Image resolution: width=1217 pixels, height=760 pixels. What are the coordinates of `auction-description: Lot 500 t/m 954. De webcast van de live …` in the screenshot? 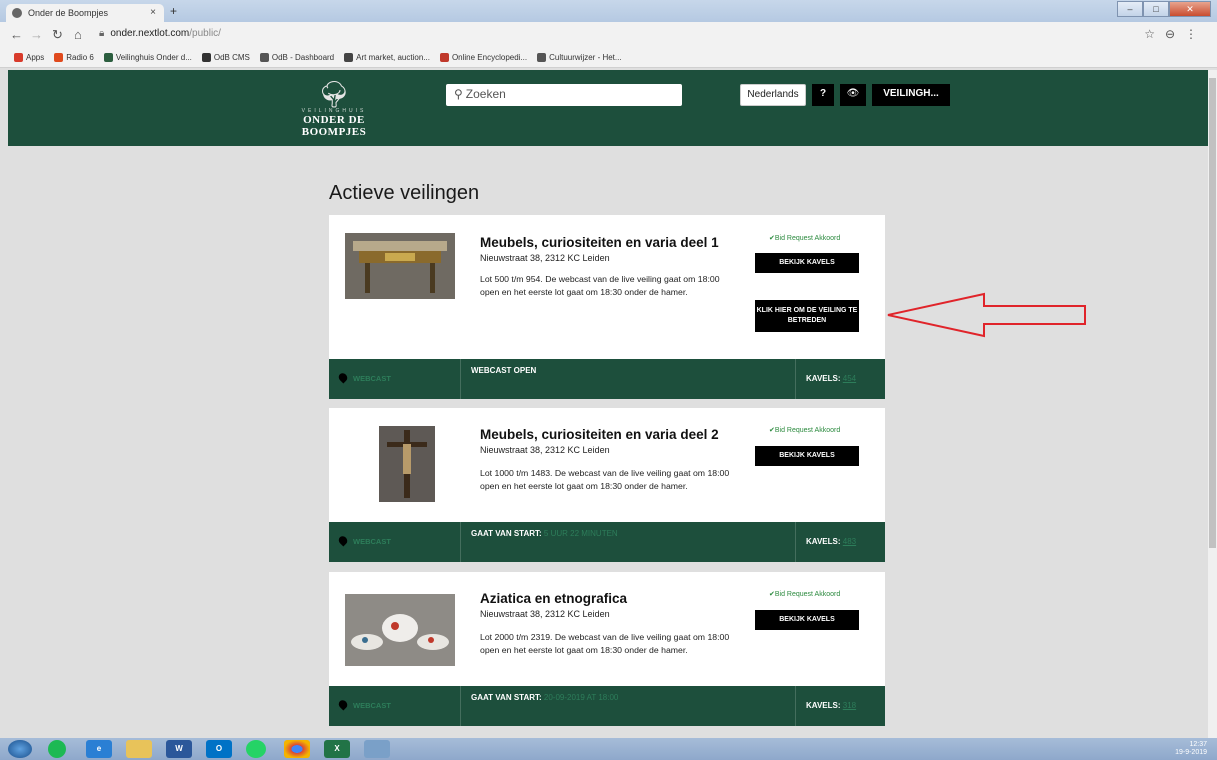 It's located at (600, 285).